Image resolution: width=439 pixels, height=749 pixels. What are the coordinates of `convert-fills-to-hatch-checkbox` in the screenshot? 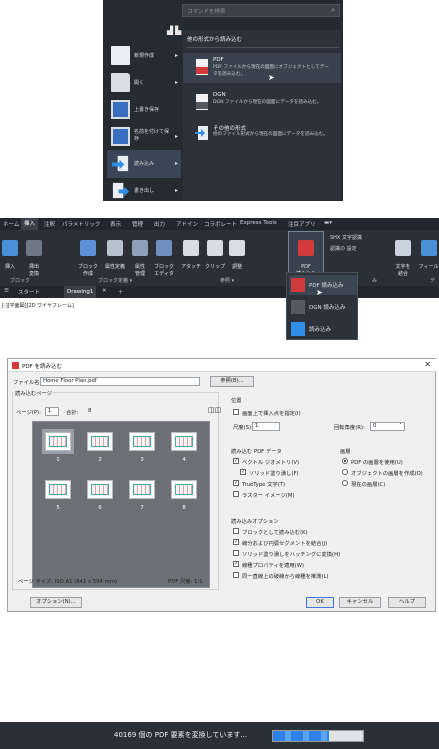 It's located at (236, 553).